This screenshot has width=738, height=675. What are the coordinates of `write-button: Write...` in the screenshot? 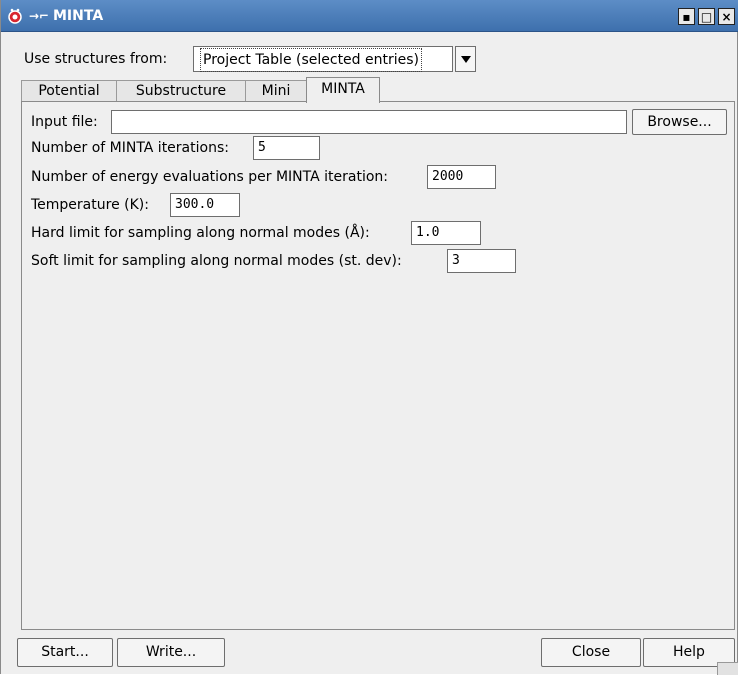 It's located at (171, 652).